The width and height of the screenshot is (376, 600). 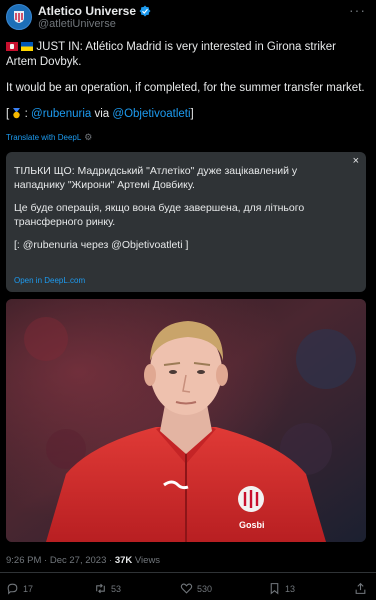 What do you see at coordinates (100, 114) in the screenshot?
I see `tweet-credits: [ : @rubenuria via @Objetivoatleti]` at bounding box center [100, 114].